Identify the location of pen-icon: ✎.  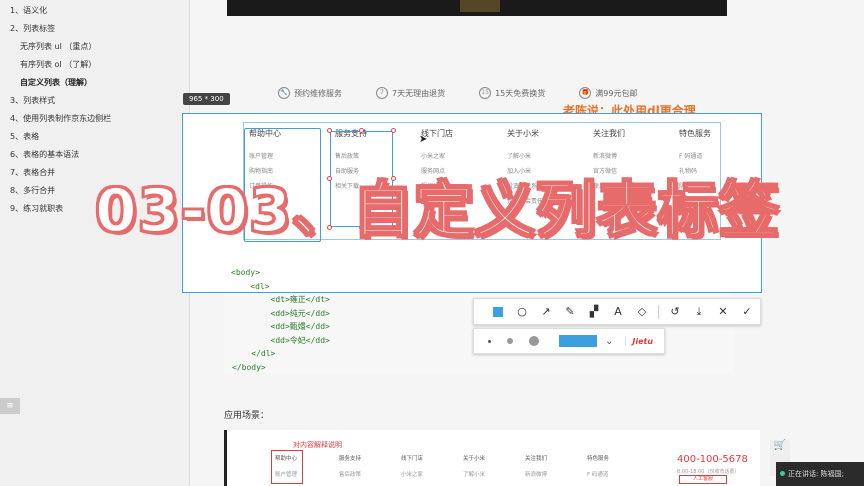
(570, 312).